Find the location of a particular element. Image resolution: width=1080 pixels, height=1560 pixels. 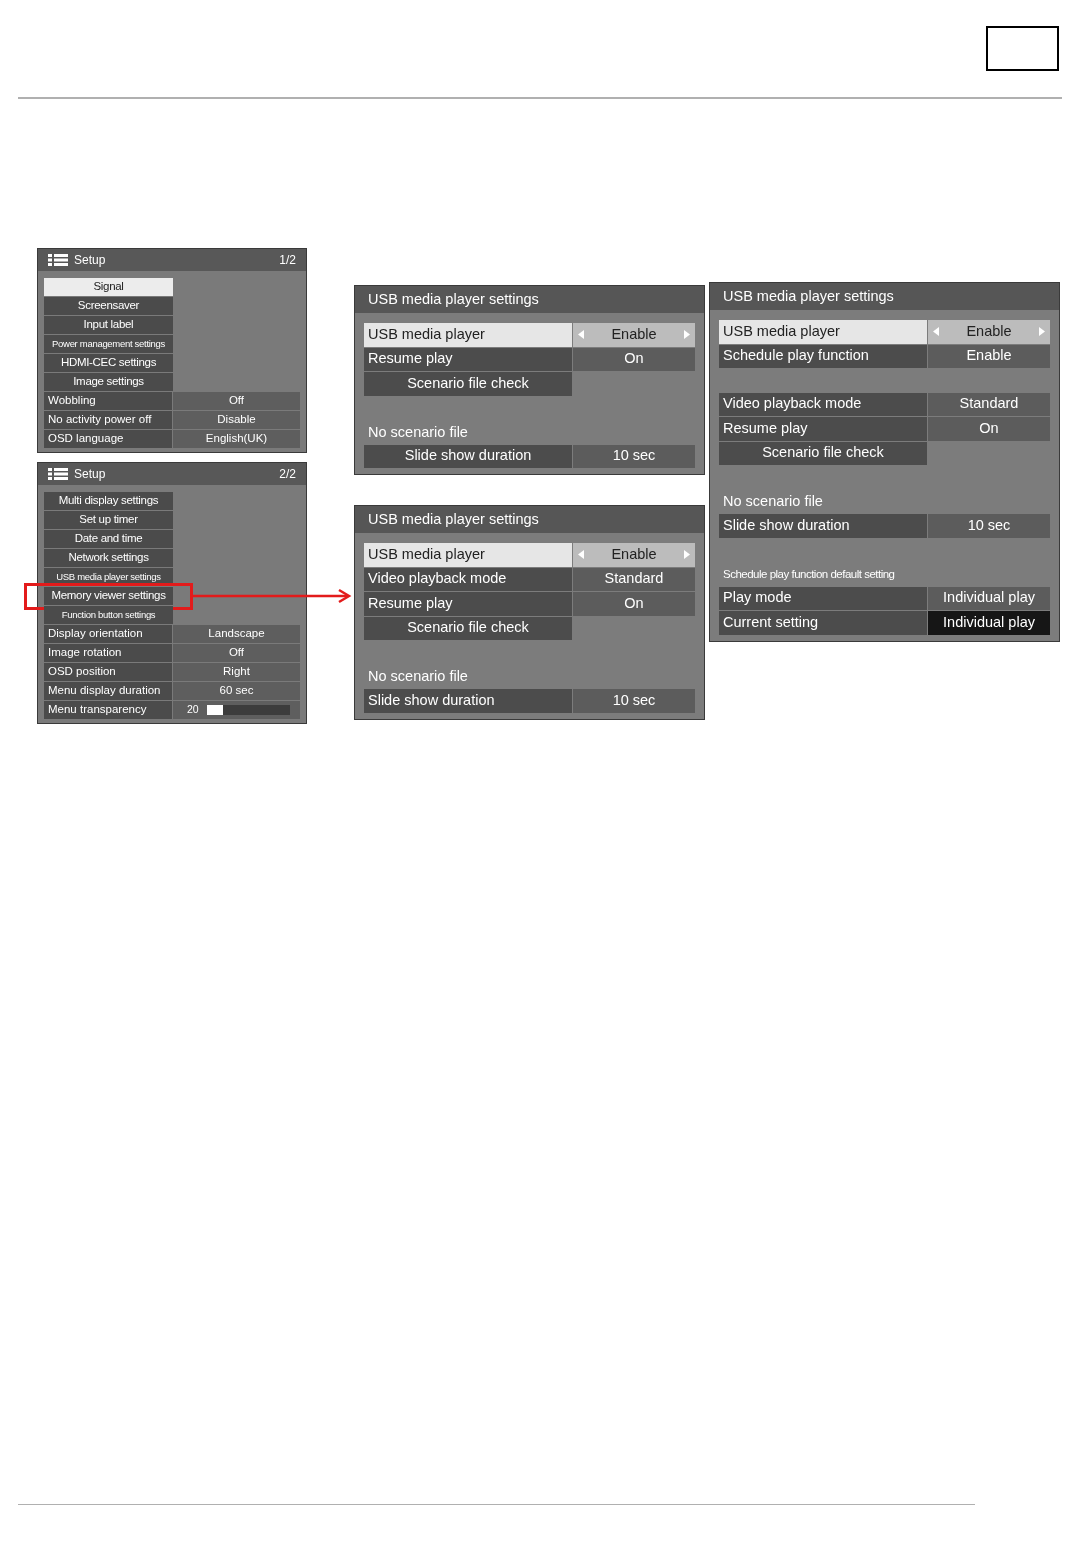

setting-label: OSD language is located at coordinates (108, 439).